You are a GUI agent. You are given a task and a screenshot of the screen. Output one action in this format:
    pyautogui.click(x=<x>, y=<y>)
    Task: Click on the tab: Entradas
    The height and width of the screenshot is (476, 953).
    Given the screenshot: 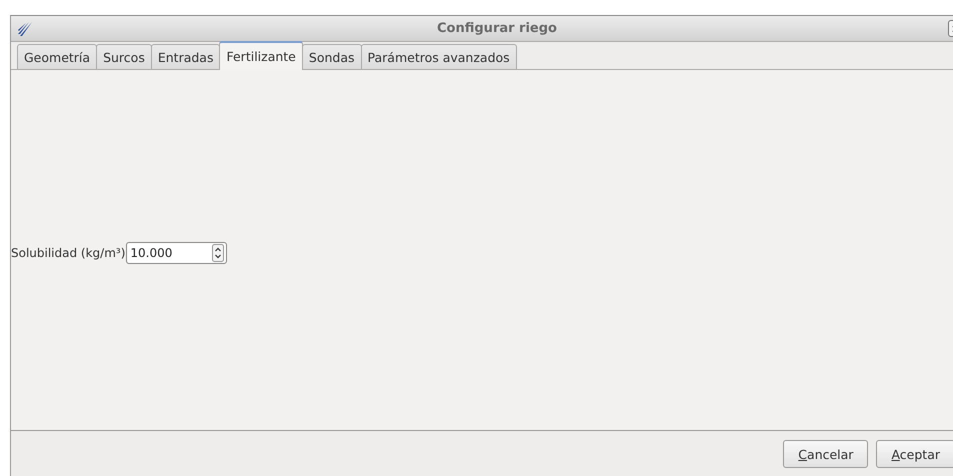 What is the action you would take?
    pyautogui.click(x=185, y=56)
    